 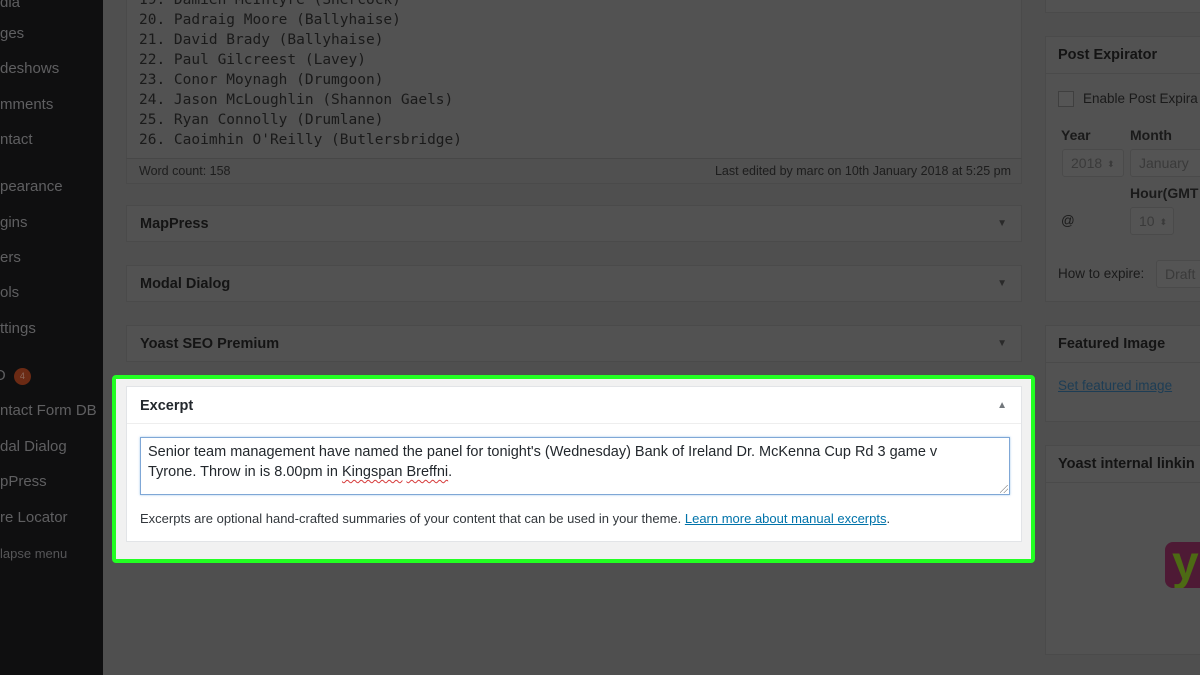 I want to click on month-select: January, so click(x=1165, y=163).